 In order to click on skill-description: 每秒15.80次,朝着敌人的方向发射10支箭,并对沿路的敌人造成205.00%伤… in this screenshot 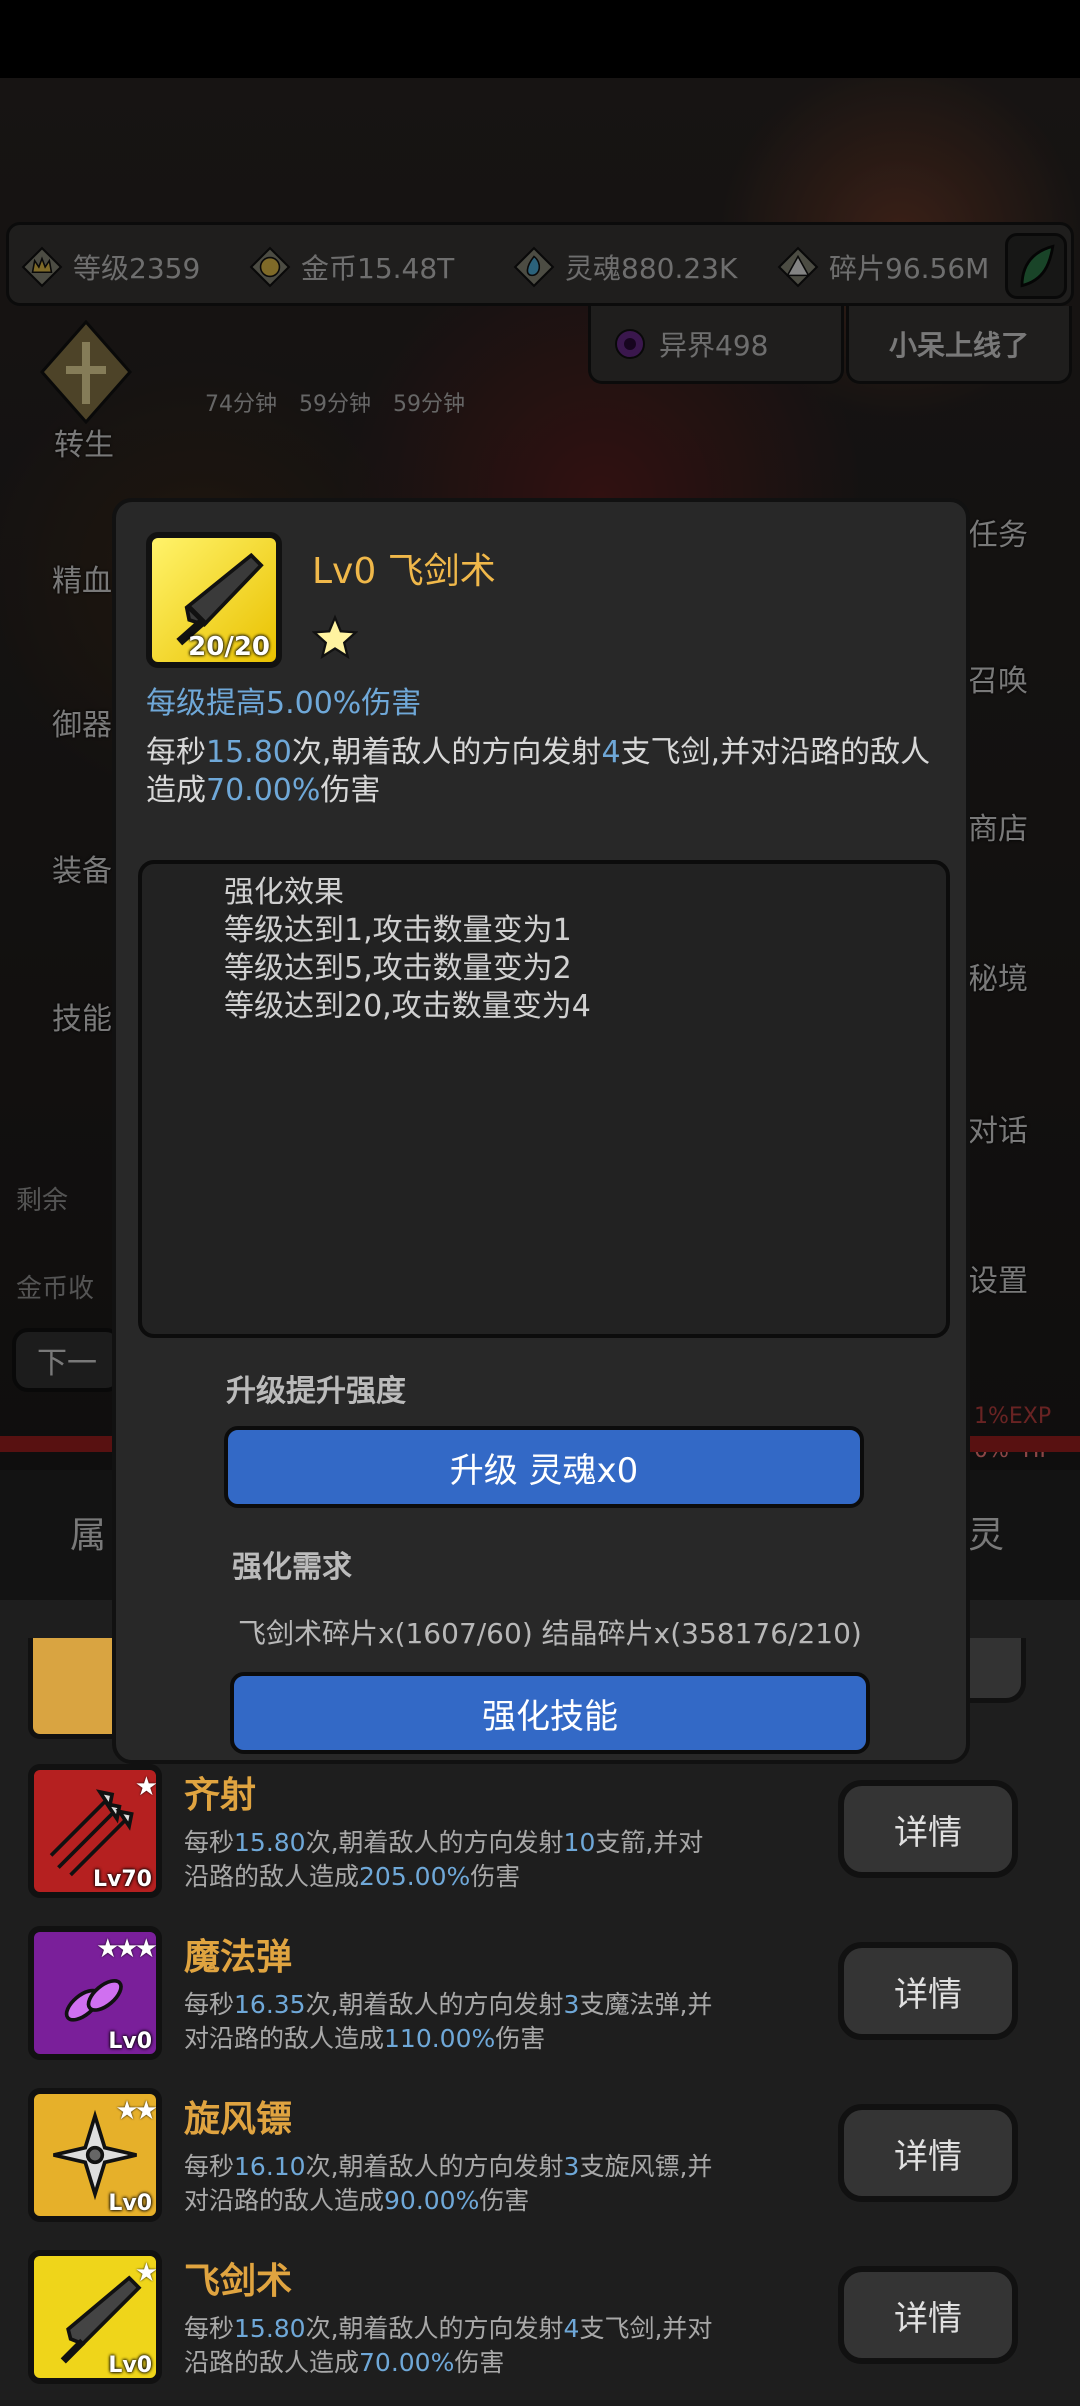, I will do `click(444, 1859)`.